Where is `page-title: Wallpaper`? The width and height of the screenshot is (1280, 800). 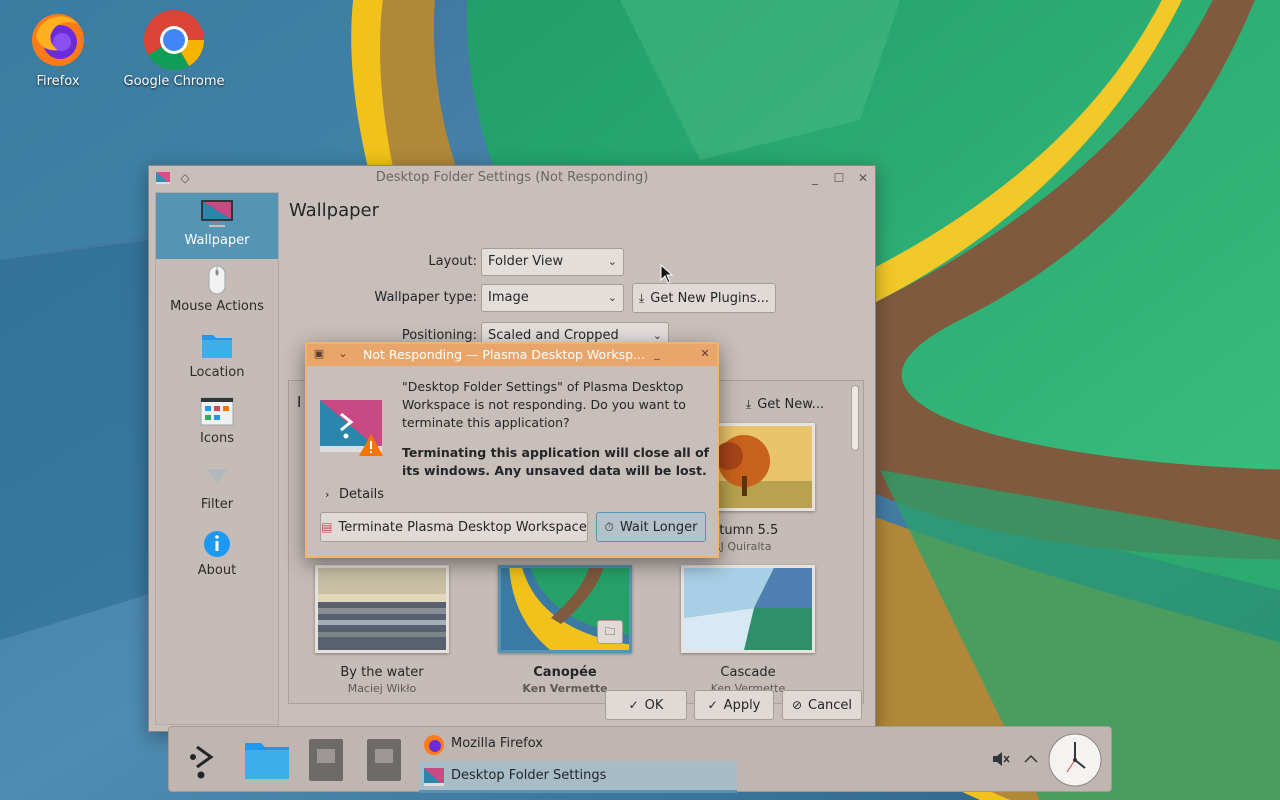
page-title: Wallpaper is located at coordinates (334, 210).